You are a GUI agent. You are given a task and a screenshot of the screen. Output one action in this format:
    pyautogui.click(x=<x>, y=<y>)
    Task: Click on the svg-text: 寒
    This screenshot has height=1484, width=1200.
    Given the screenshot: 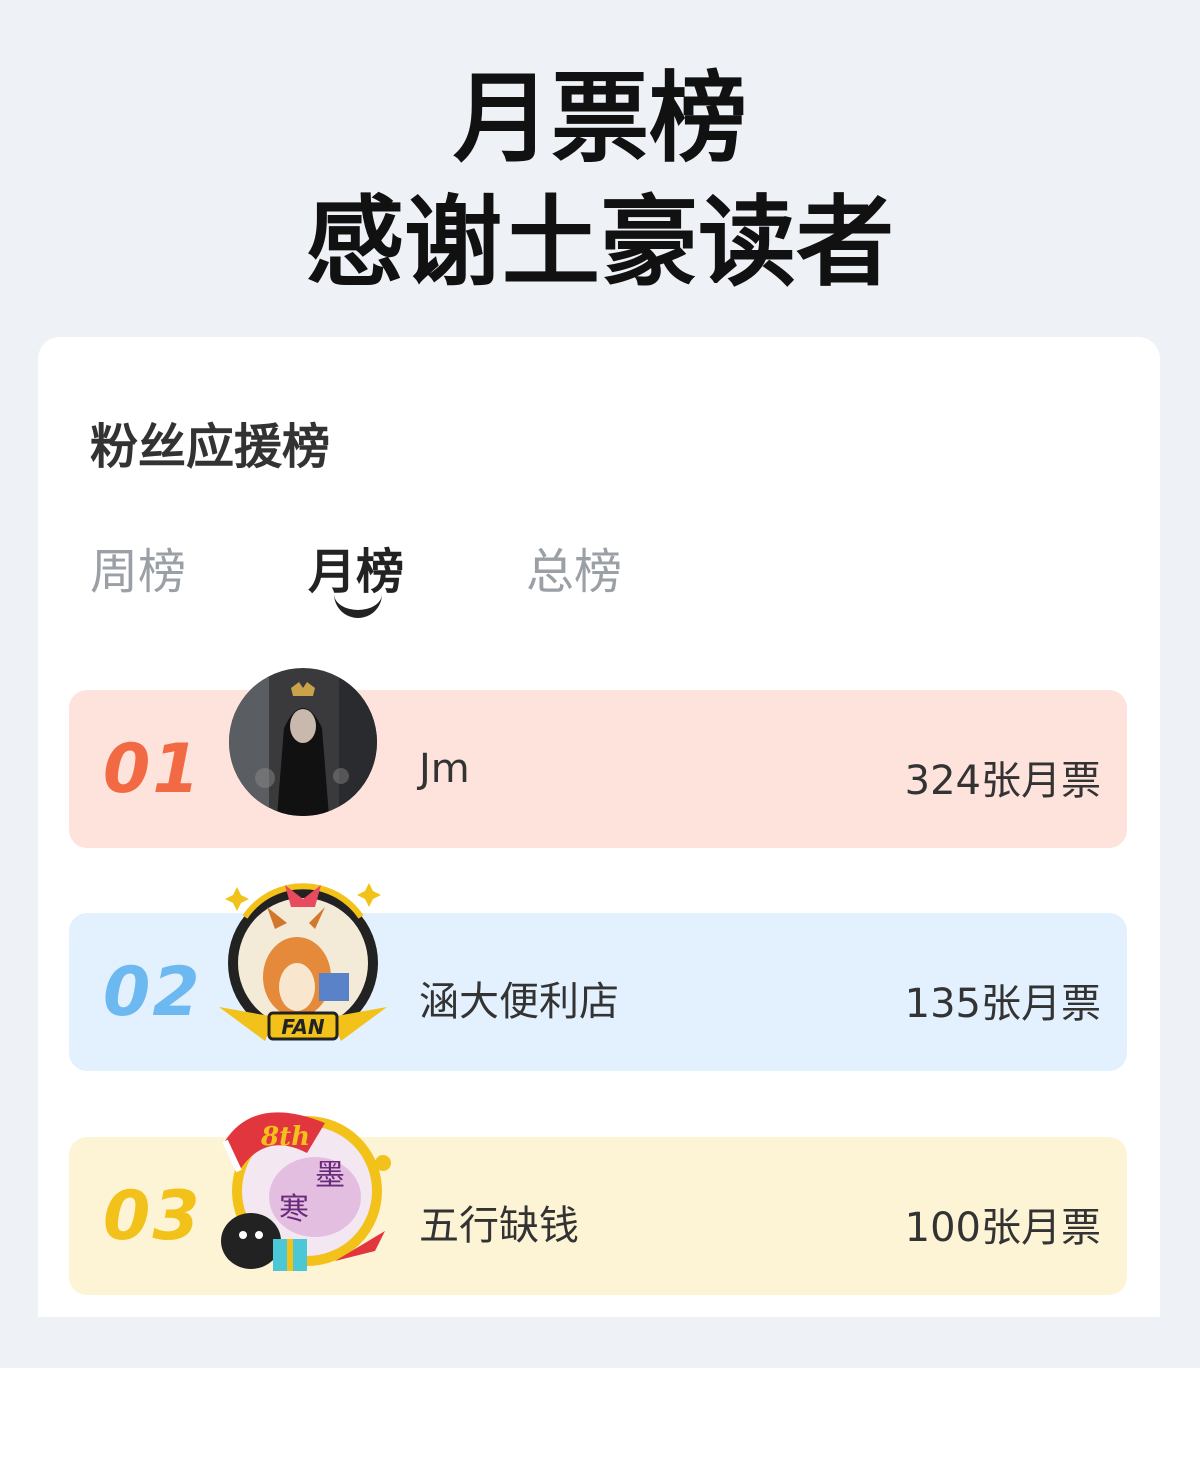 What is the action you would take?
    pyautogui.click(x=294, y=1209)
    